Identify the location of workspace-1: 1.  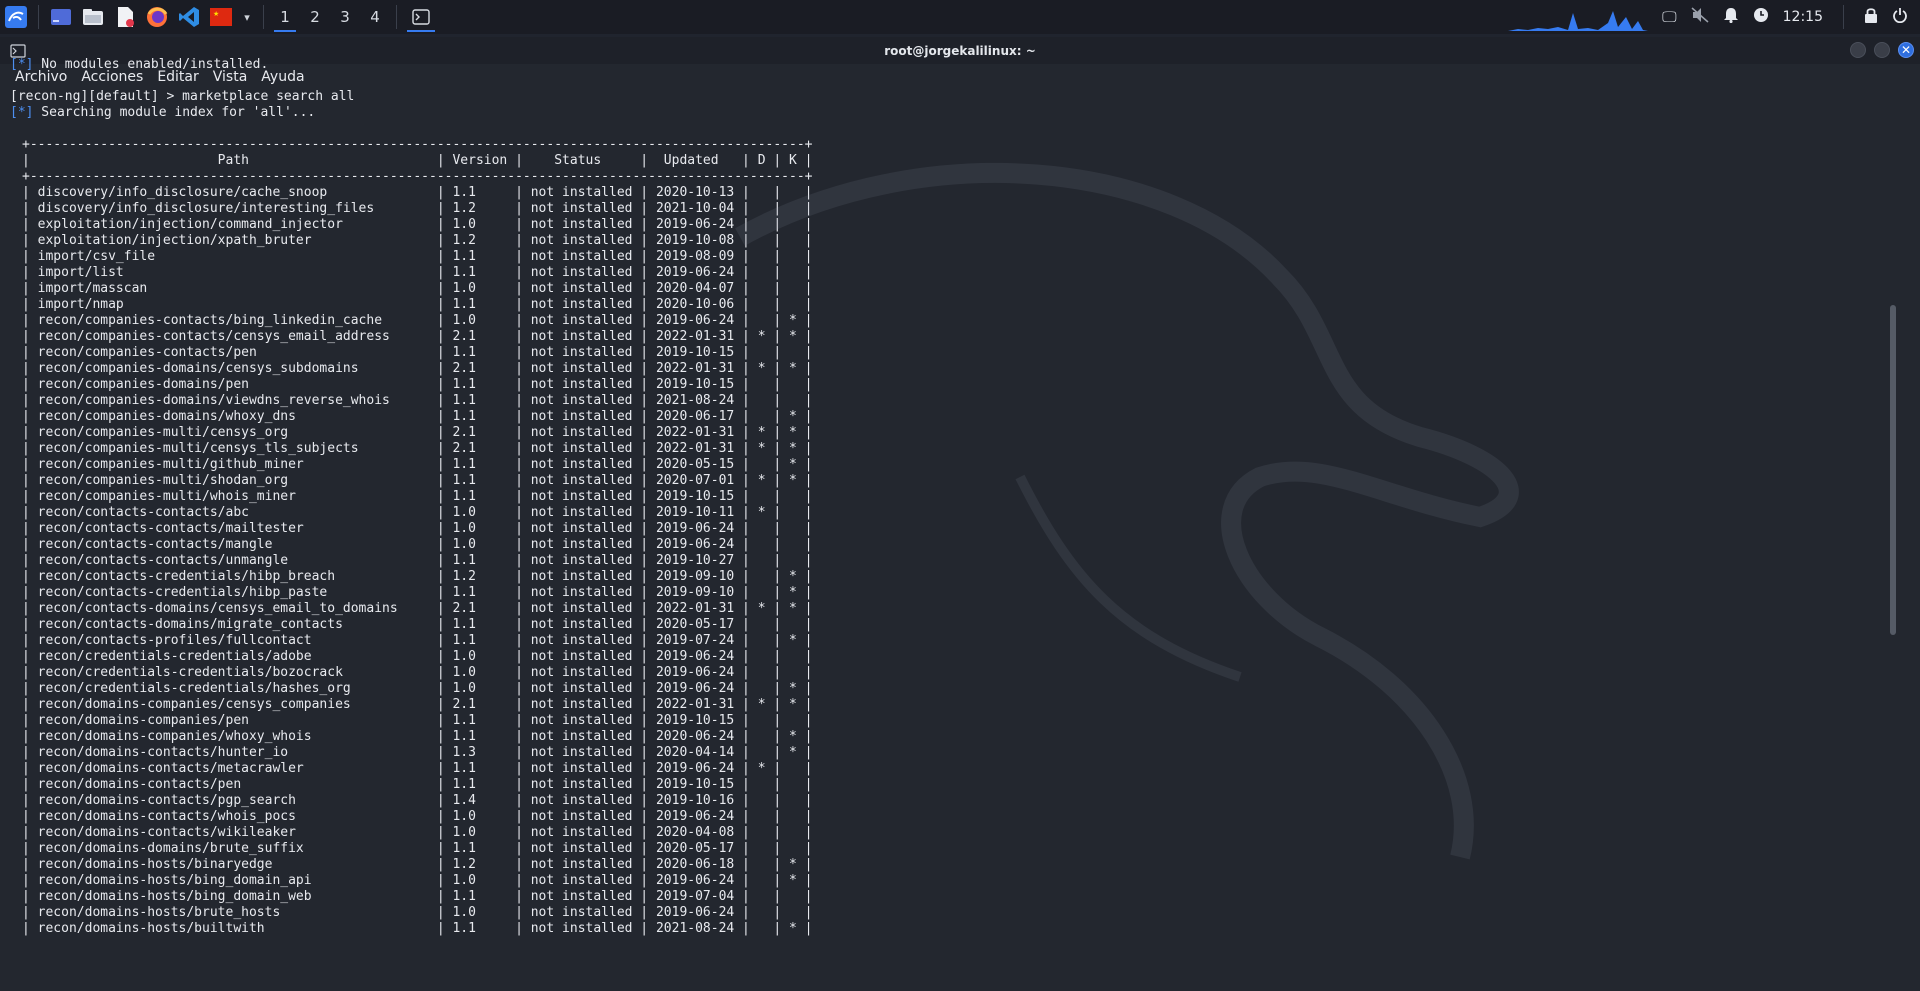
(285, 17).